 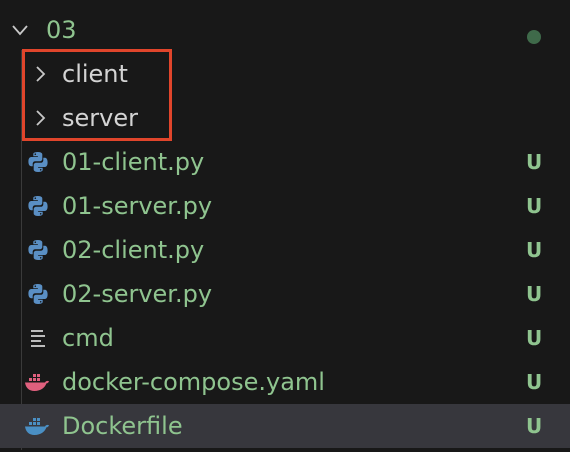 What do you see at coordinates (193, 382) in the screenshot?
I see `file-label: docker-compose.yaml` at bounding box center [193, 382].